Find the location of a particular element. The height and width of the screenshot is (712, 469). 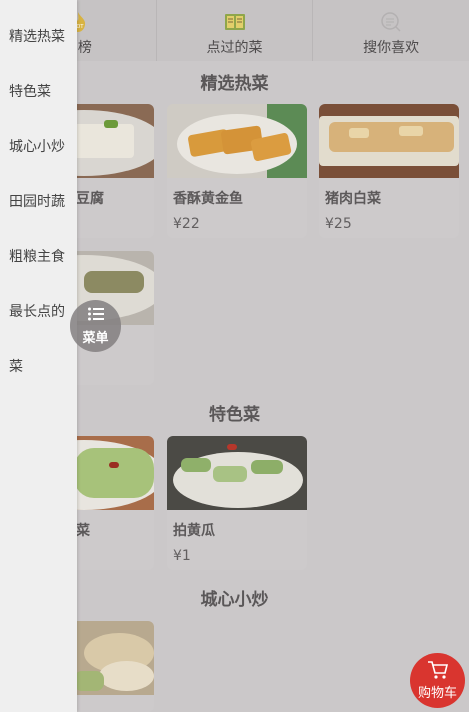

dish-price: ¥22 is located at coordinates (186, 224).